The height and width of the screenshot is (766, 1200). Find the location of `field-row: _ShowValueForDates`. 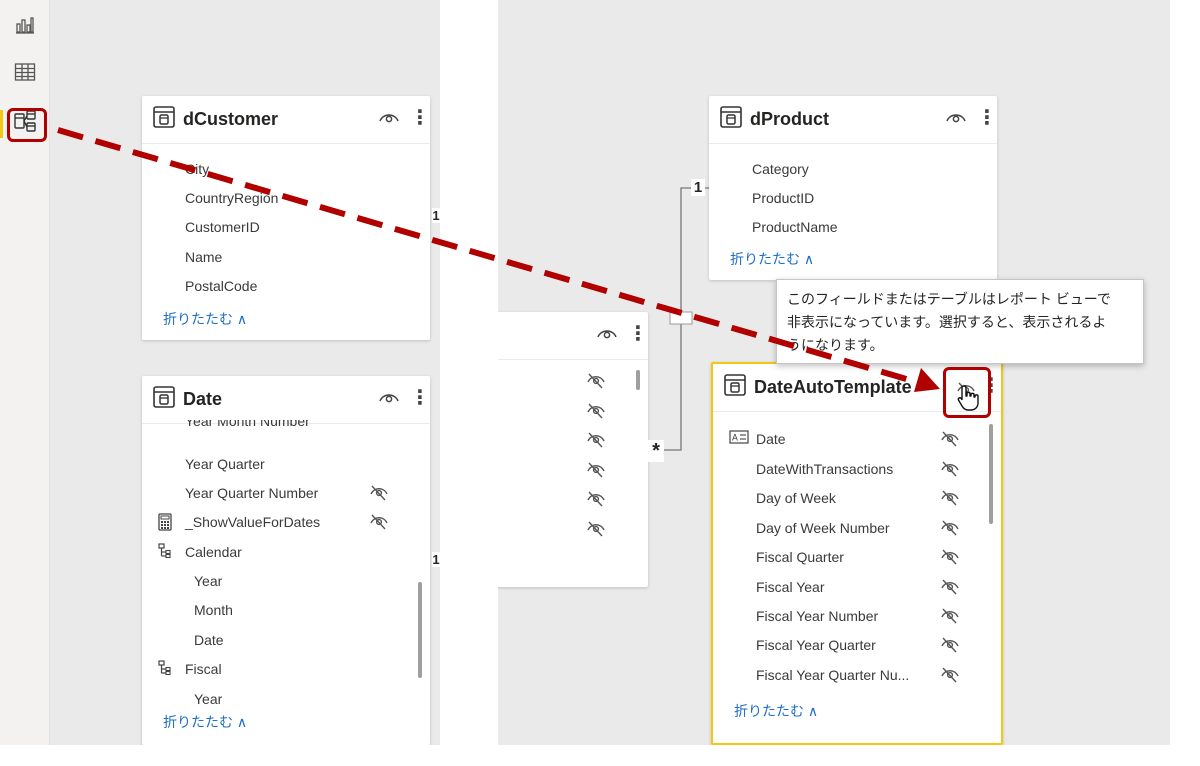

field-row: _ShowValueForDates is located at coordinates (286, 521).